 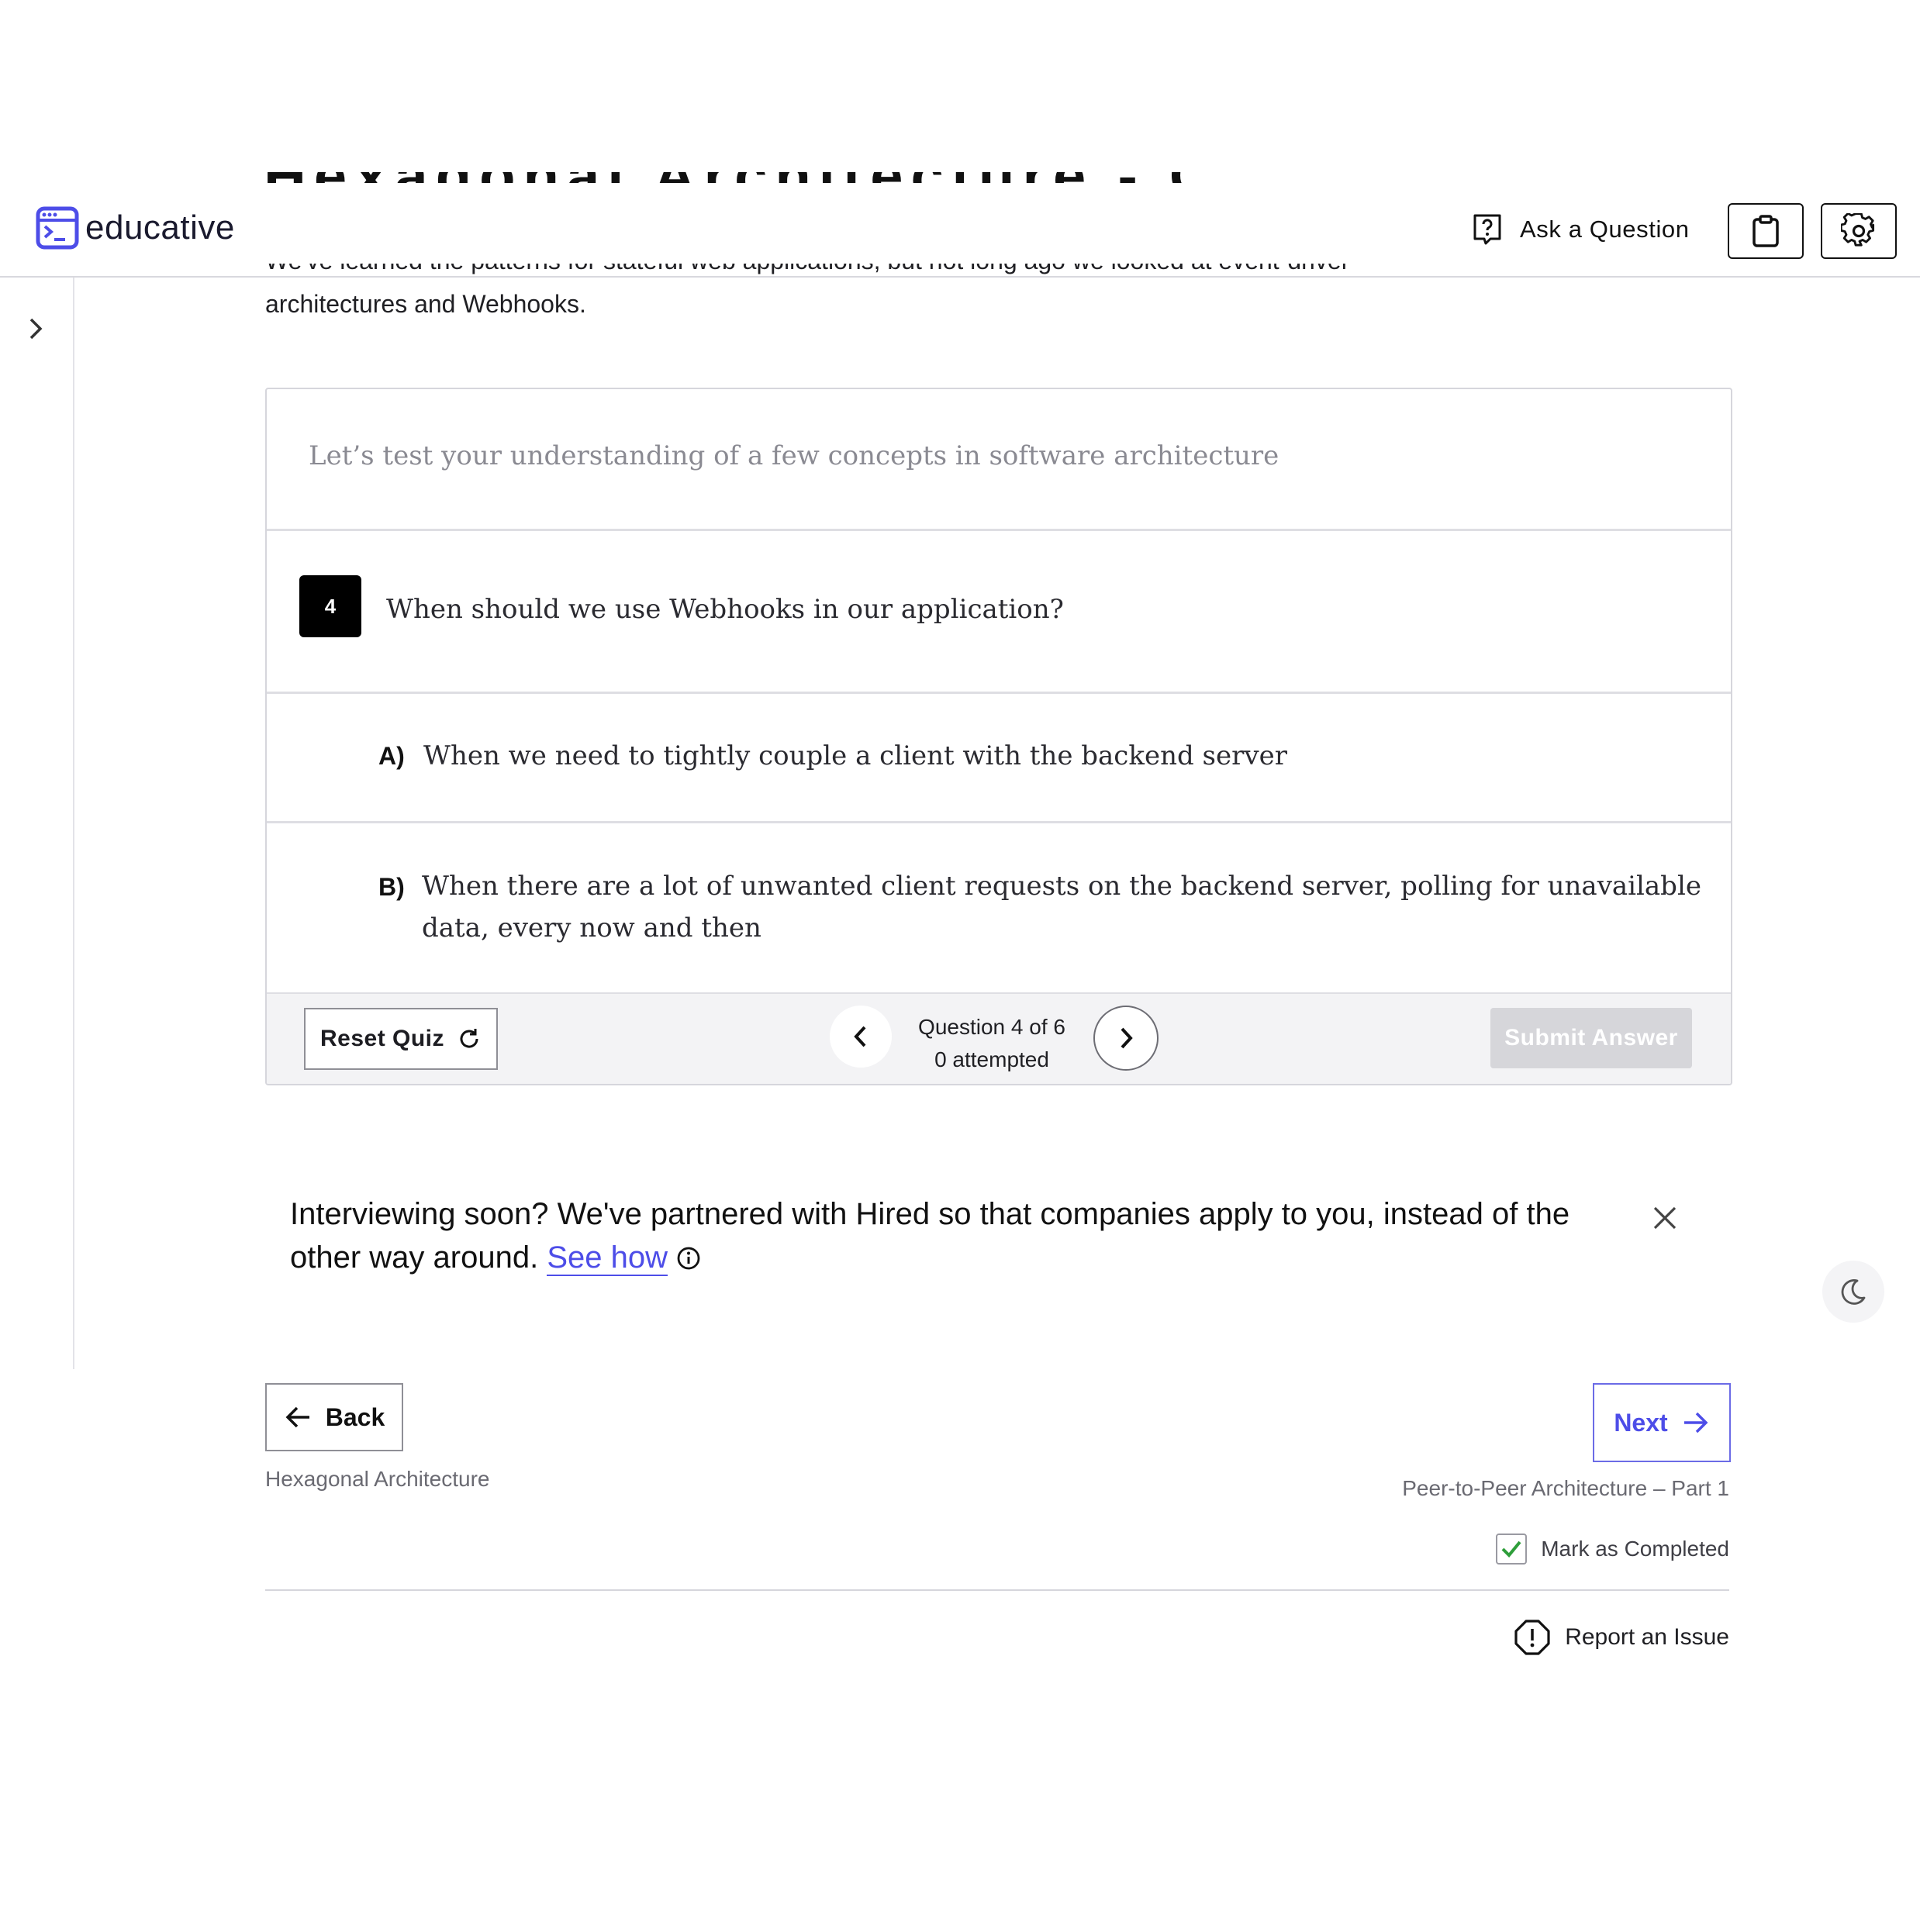 What do you see at coordinates (160, 228) in the screenshot?
I see `brand-name: educative` at bounding box center [160, 228].